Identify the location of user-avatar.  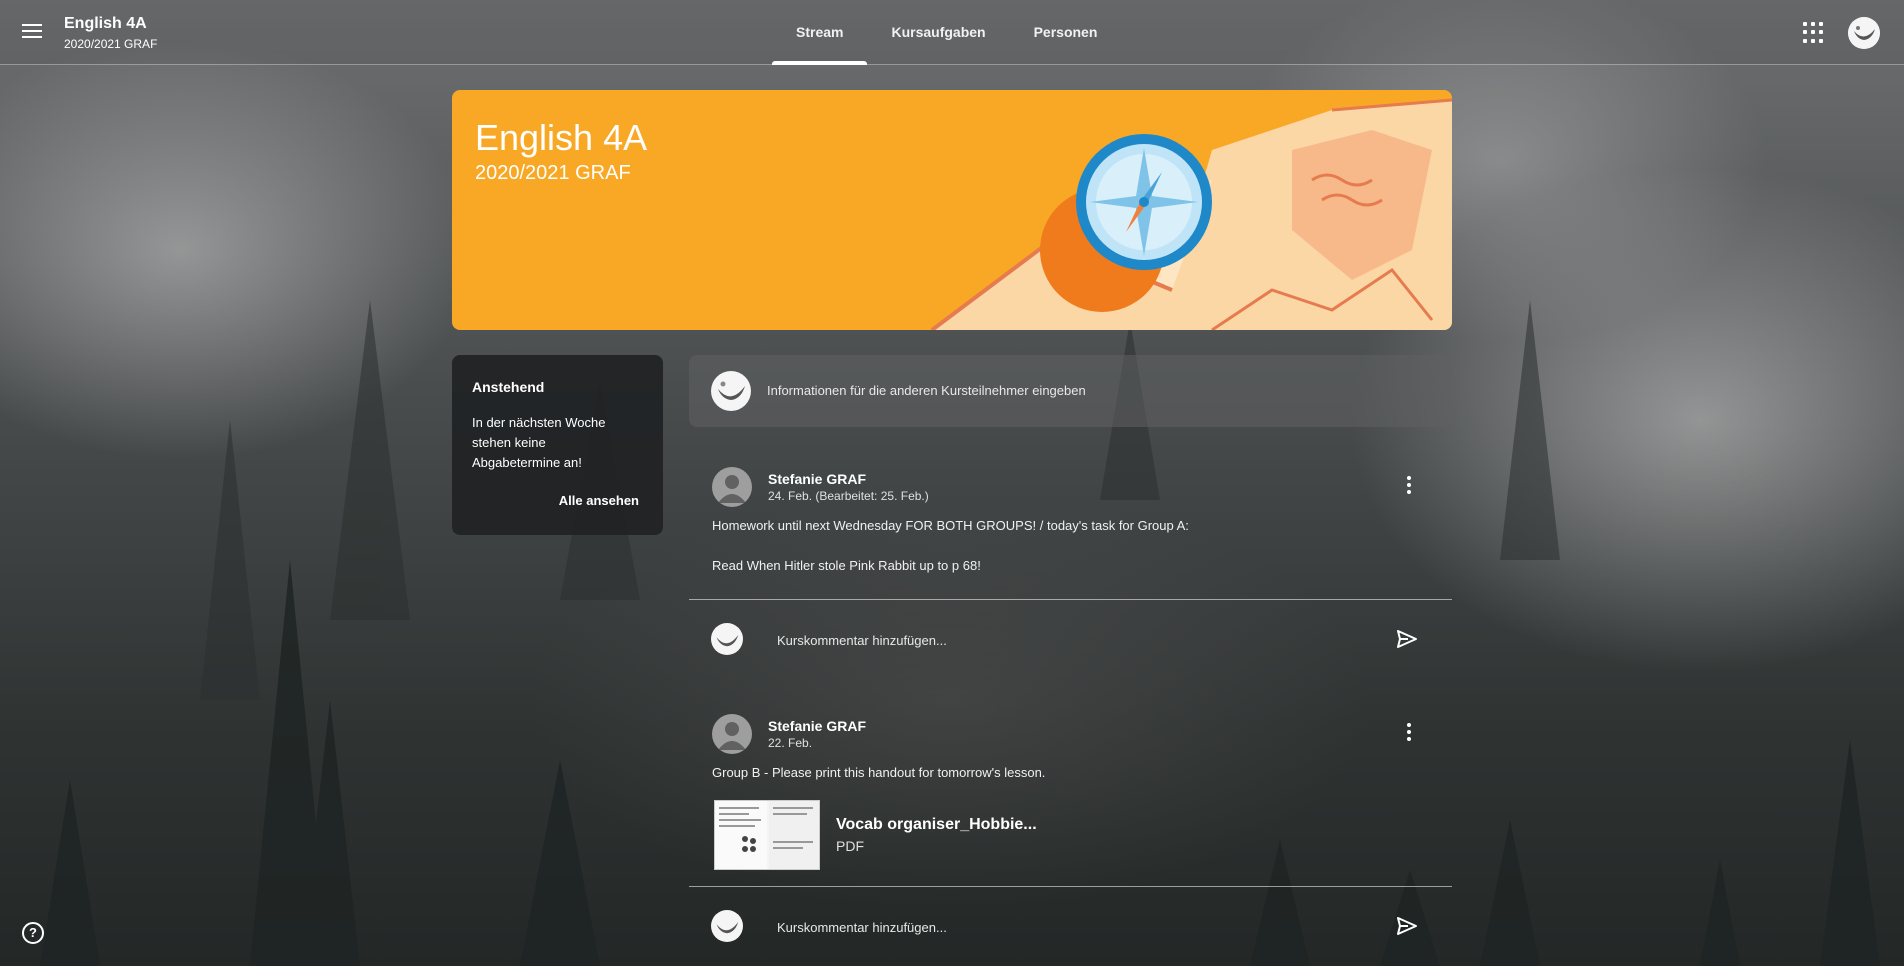
(1864, 33).